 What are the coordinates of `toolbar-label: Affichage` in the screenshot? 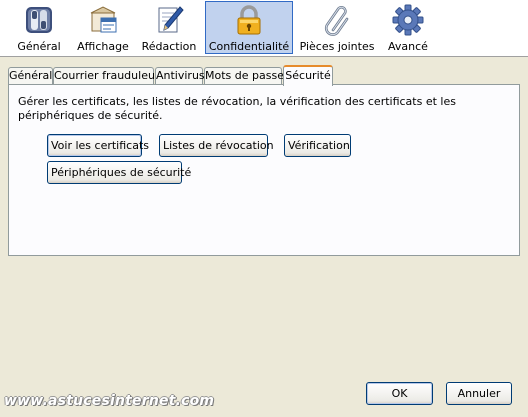 It's located at (103, 46).